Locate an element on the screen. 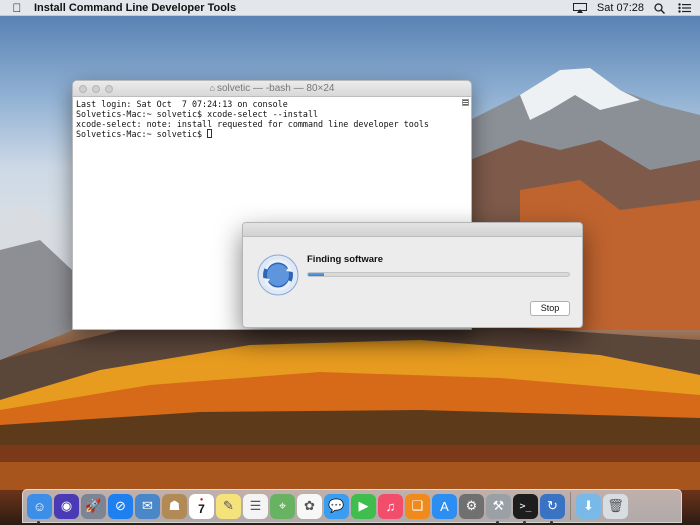 This screenshot has height=525, width=700. mail-icon: ✉ is located at coordinates (147, 506).